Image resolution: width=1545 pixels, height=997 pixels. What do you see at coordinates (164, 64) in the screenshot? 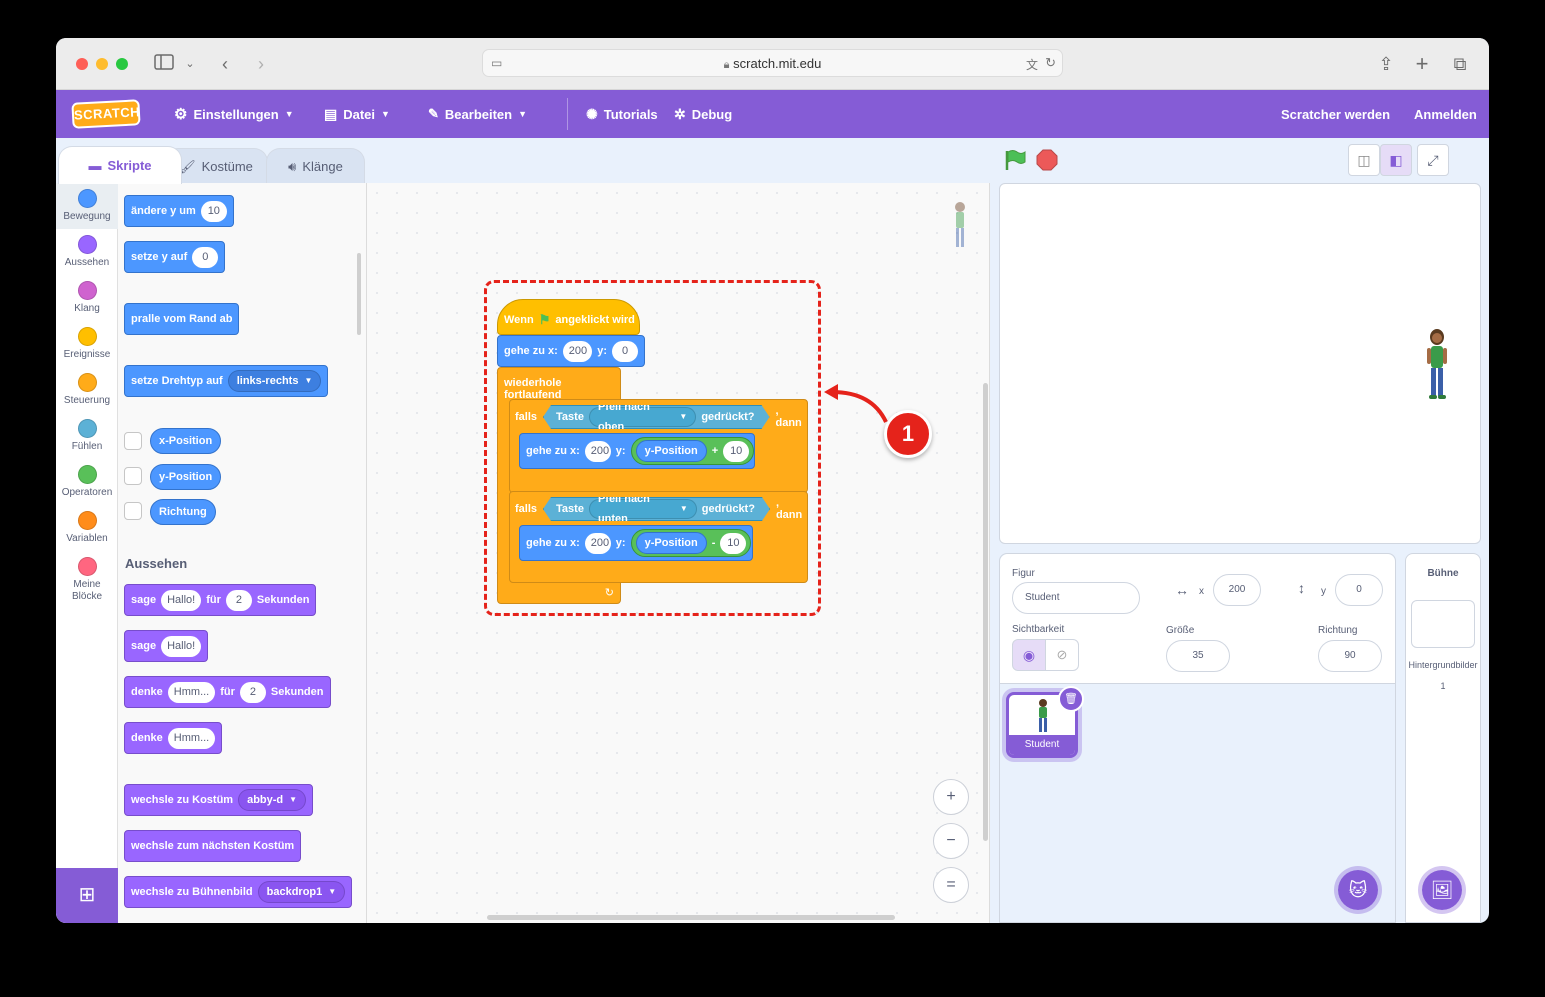
I see `sidebar-toggle-icon` at bounding box center [164, 64].